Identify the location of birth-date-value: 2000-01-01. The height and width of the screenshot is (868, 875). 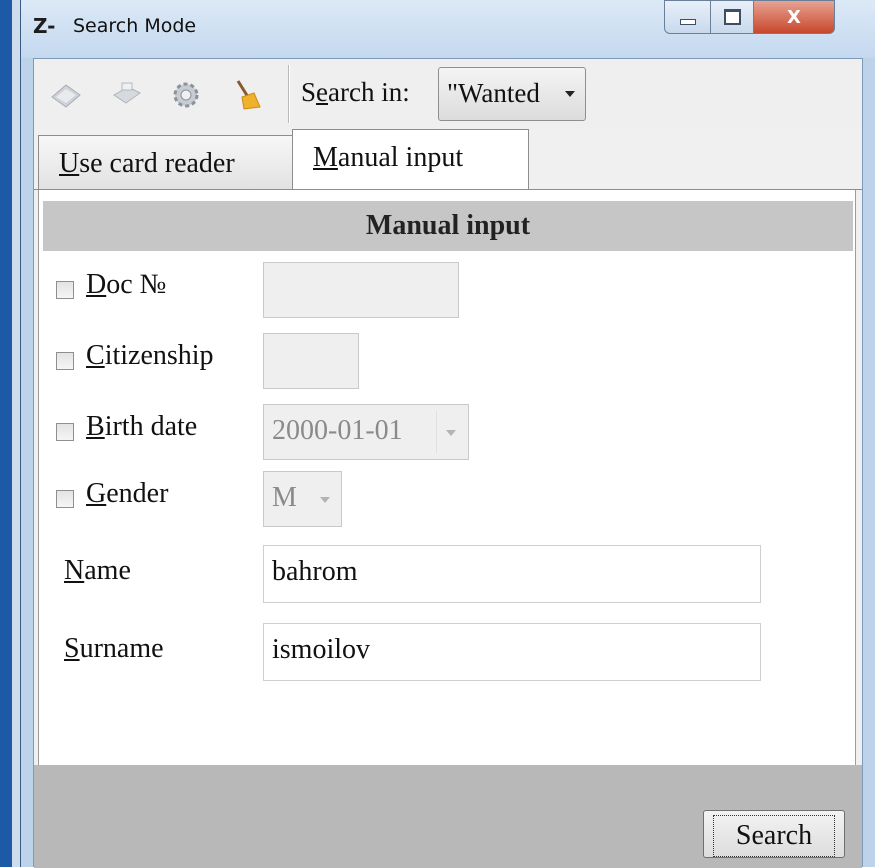
(337, 430).